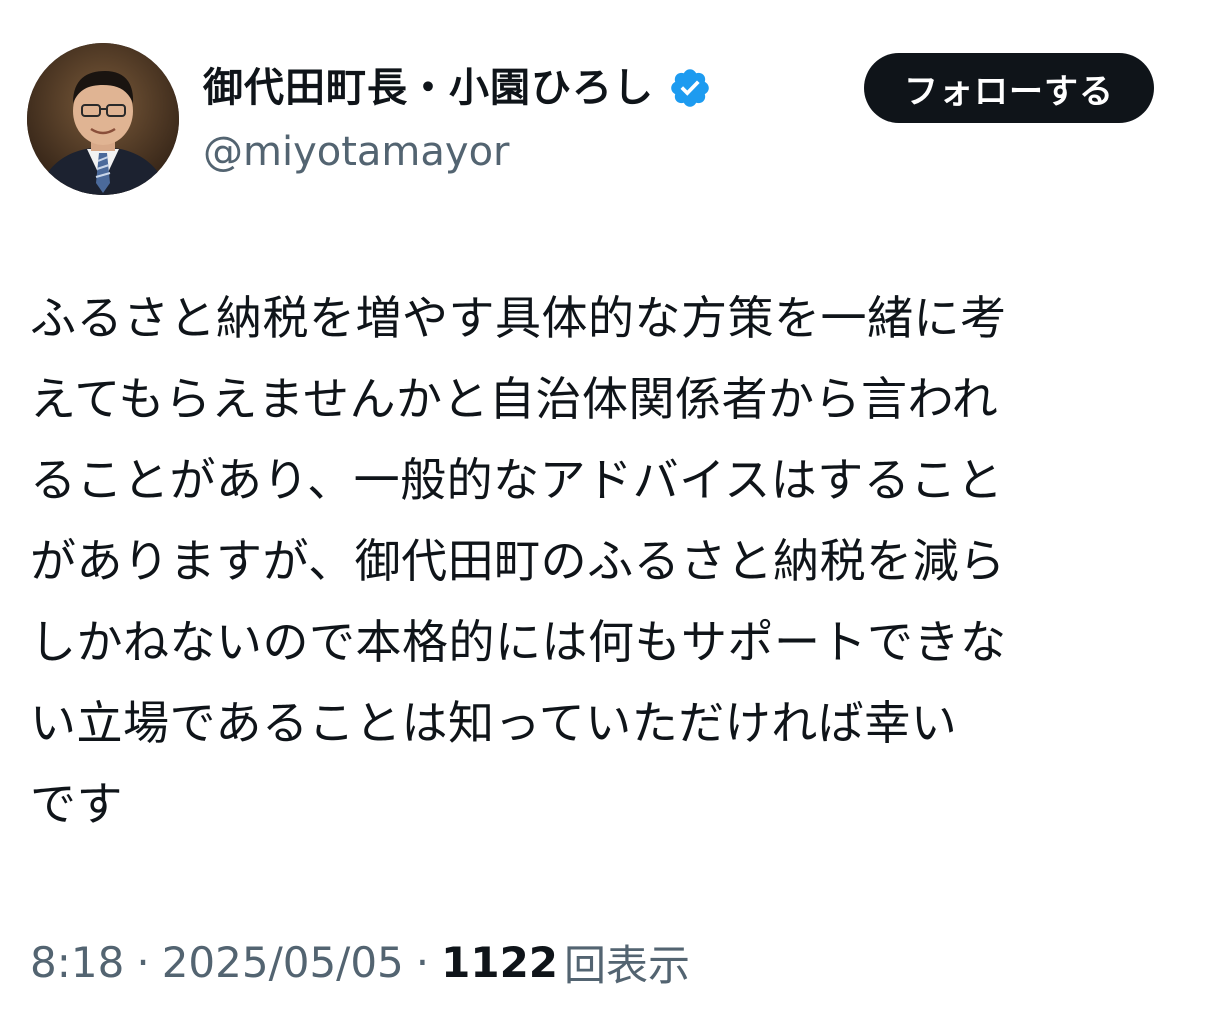 This screenshot has width=1206, height=1024. Describe the element at coordinates (627, 962) in the screenshot. I see `views-label: 回表示` at that location.